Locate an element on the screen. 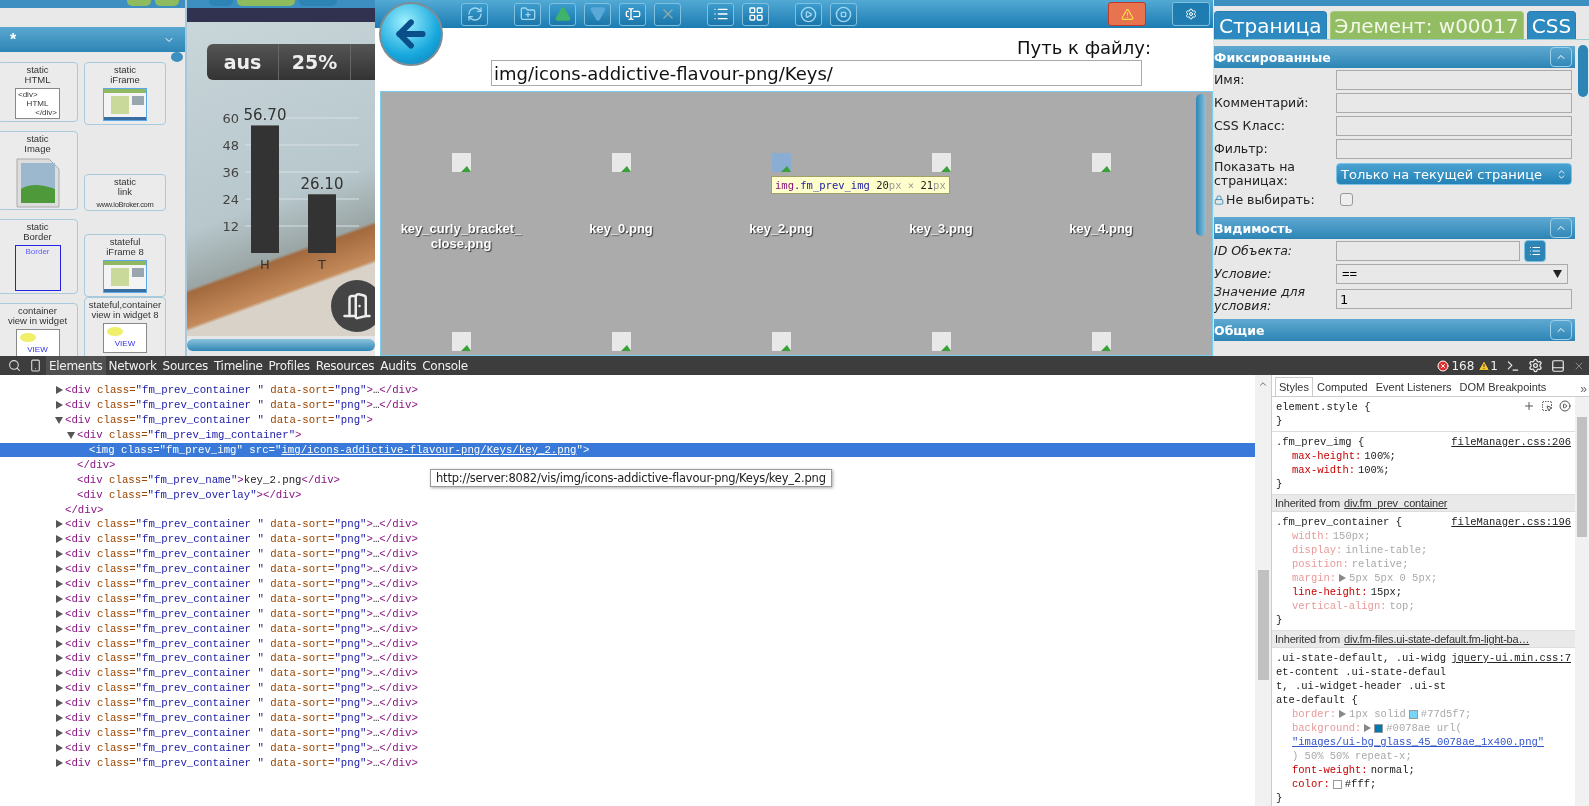 The image size is (1589, 806). grid-view-button is located at coordinates (755, 14).